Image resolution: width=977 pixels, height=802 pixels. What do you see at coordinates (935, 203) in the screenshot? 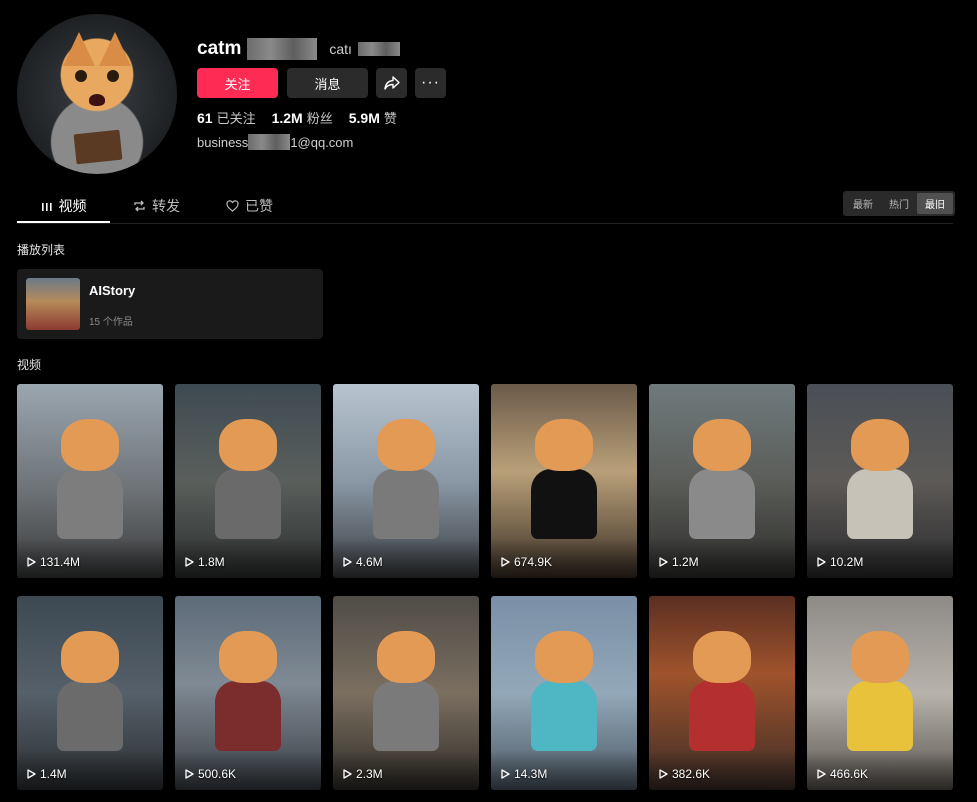
I see `sort-oldest: 最旧` at bounding box center [935, 203].